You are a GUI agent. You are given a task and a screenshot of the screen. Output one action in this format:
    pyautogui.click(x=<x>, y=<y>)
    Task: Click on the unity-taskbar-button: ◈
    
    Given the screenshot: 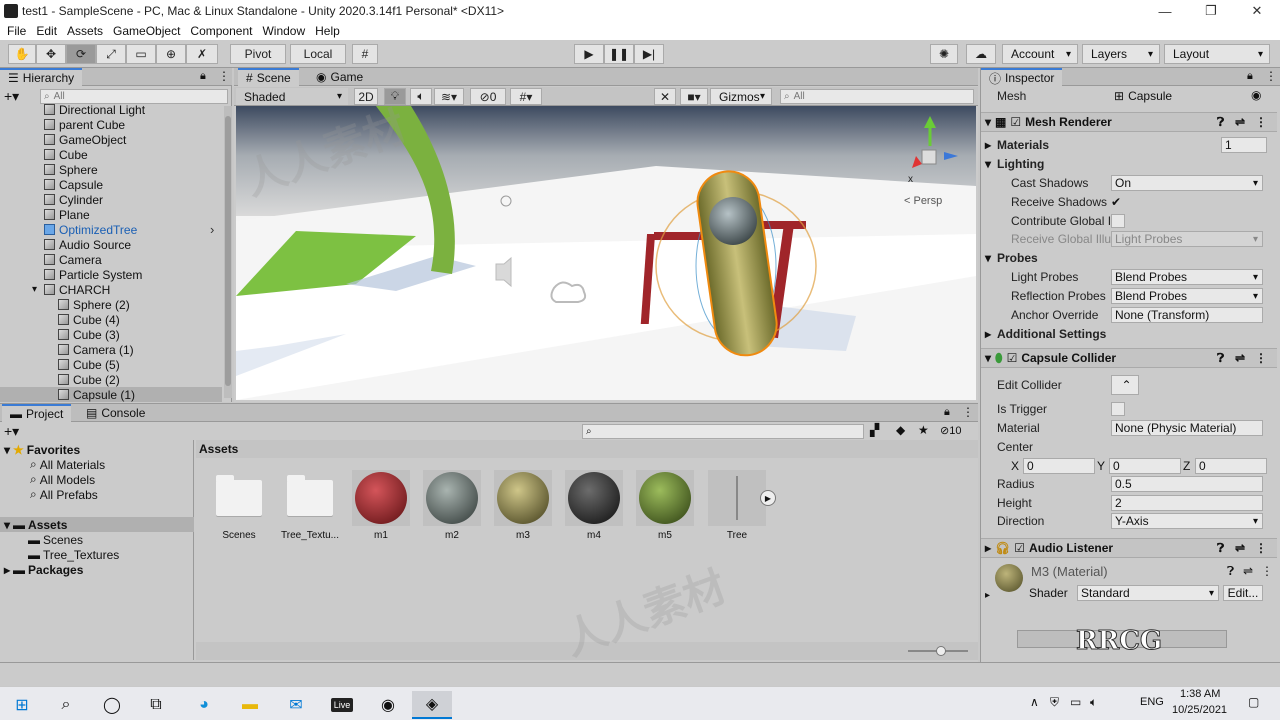 What is the action you would take?
    pyautogui.click(x=432, y=705)
    